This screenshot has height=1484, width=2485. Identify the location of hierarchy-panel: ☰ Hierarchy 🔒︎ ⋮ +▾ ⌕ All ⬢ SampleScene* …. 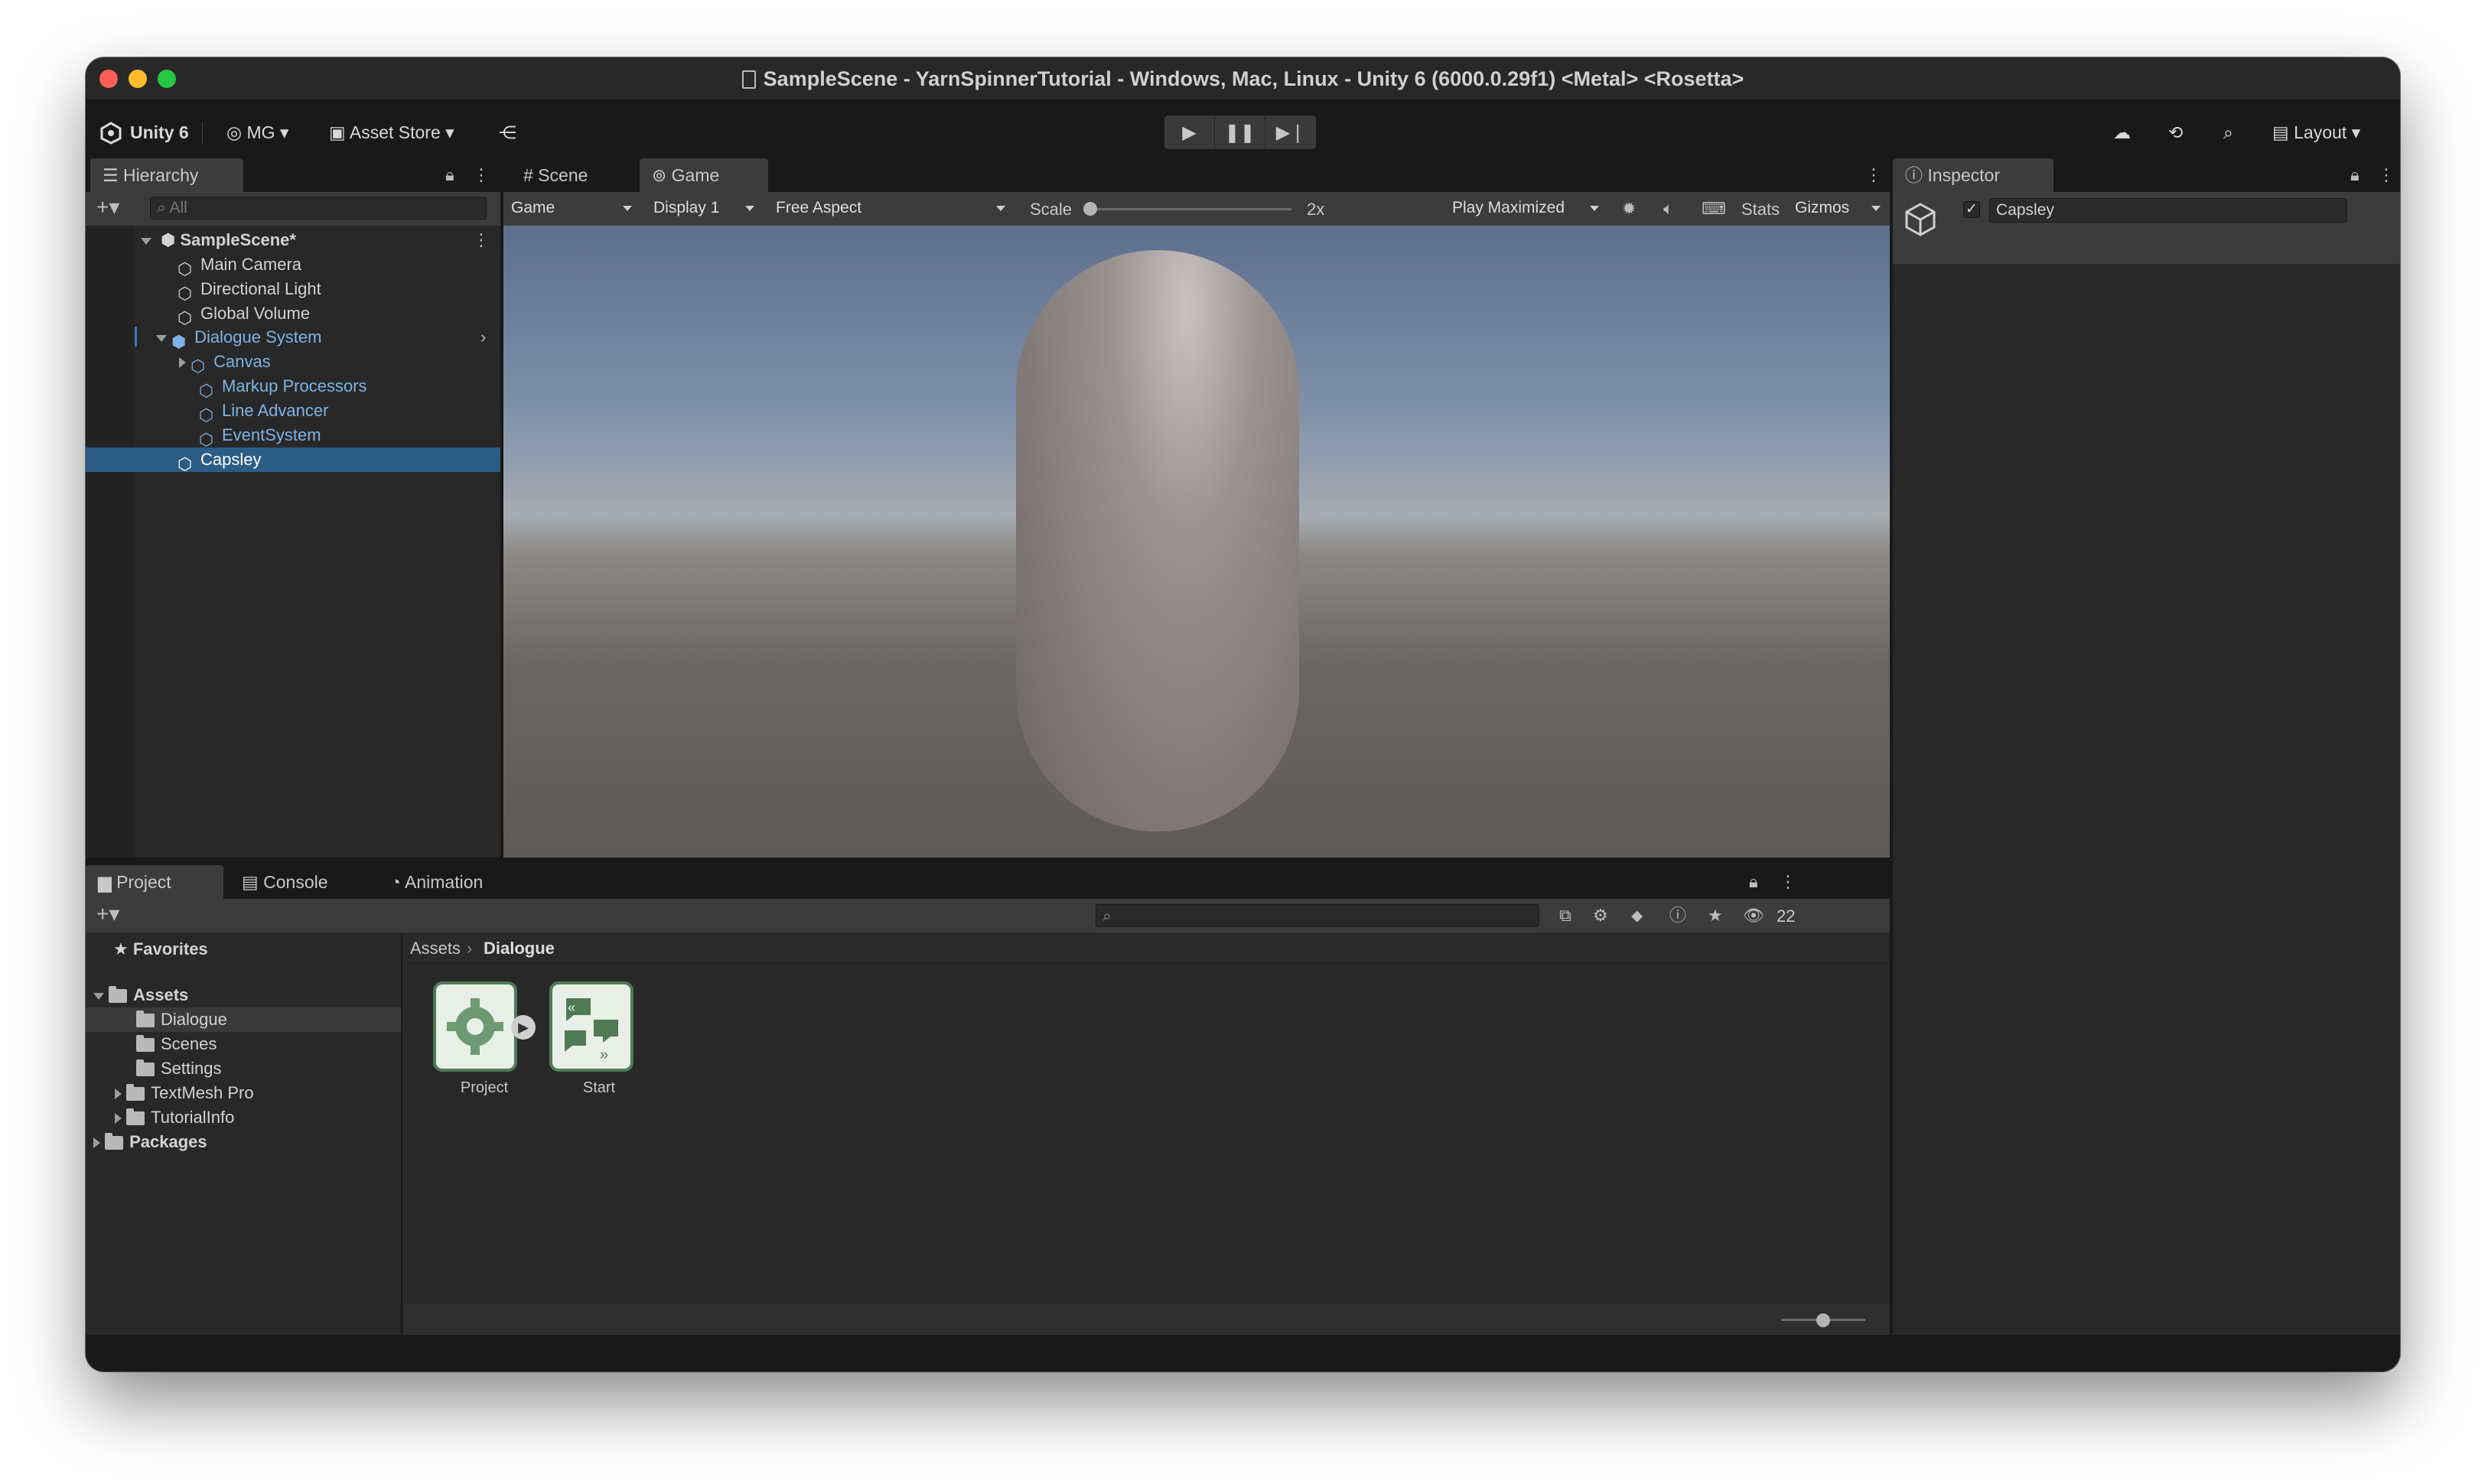
(293, 506).